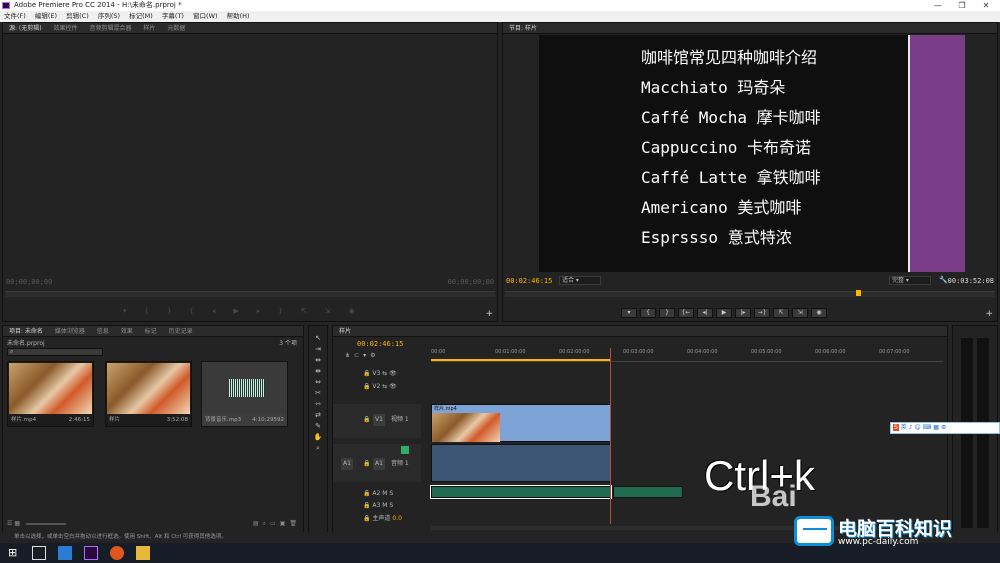 The height and width of the screenshot is (563, 1000). Describe the element at coordinates (91, 553) in the screenshot. I see `premiere-taskbar-icon` at that location.